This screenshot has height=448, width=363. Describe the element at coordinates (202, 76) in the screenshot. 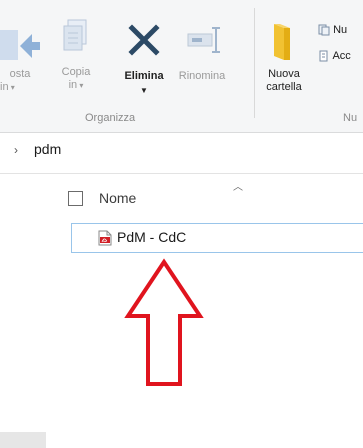

I see `rename-label: Rinomina` at that location.